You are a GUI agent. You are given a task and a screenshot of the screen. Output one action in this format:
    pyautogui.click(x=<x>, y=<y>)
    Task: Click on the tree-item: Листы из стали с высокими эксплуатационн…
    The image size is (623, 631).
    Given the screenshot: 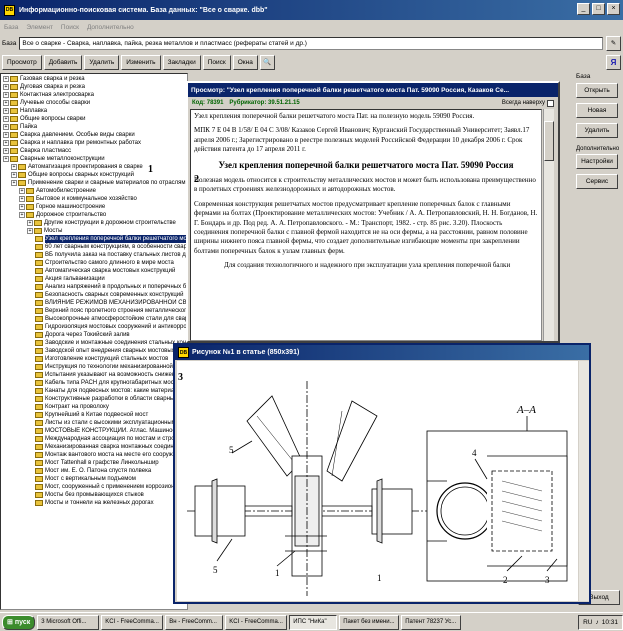 What is the action you would take?
    pyautogui.click(x=94, y=423)
    